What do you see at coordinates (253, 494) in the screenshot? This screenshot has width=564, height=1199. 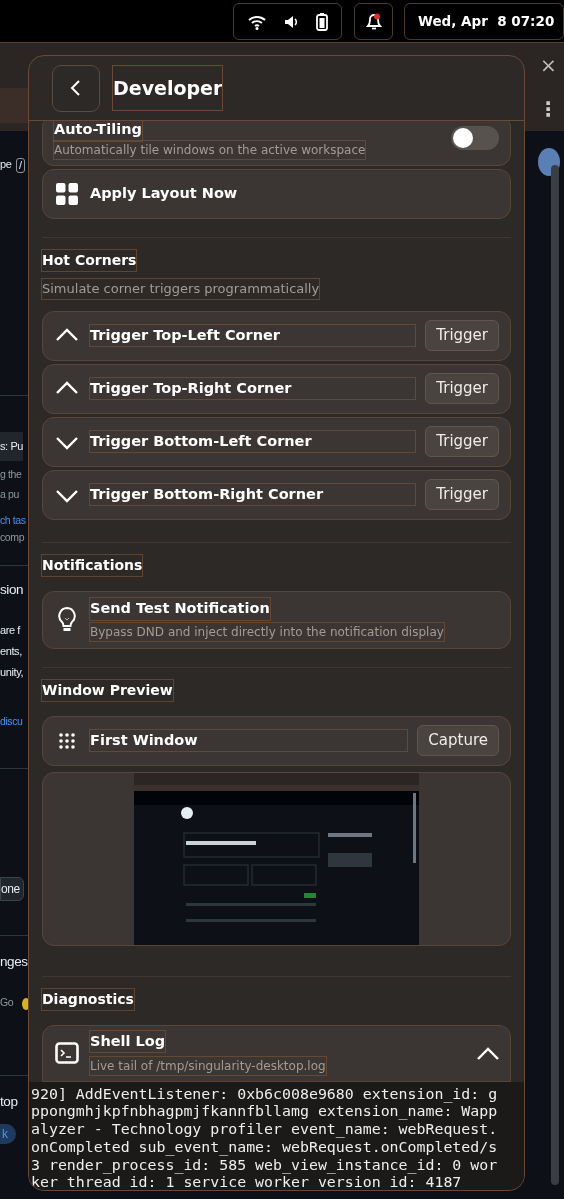 I see `row-label: Trigger Bottom-Right Corner` at bounding box center [253, 494].